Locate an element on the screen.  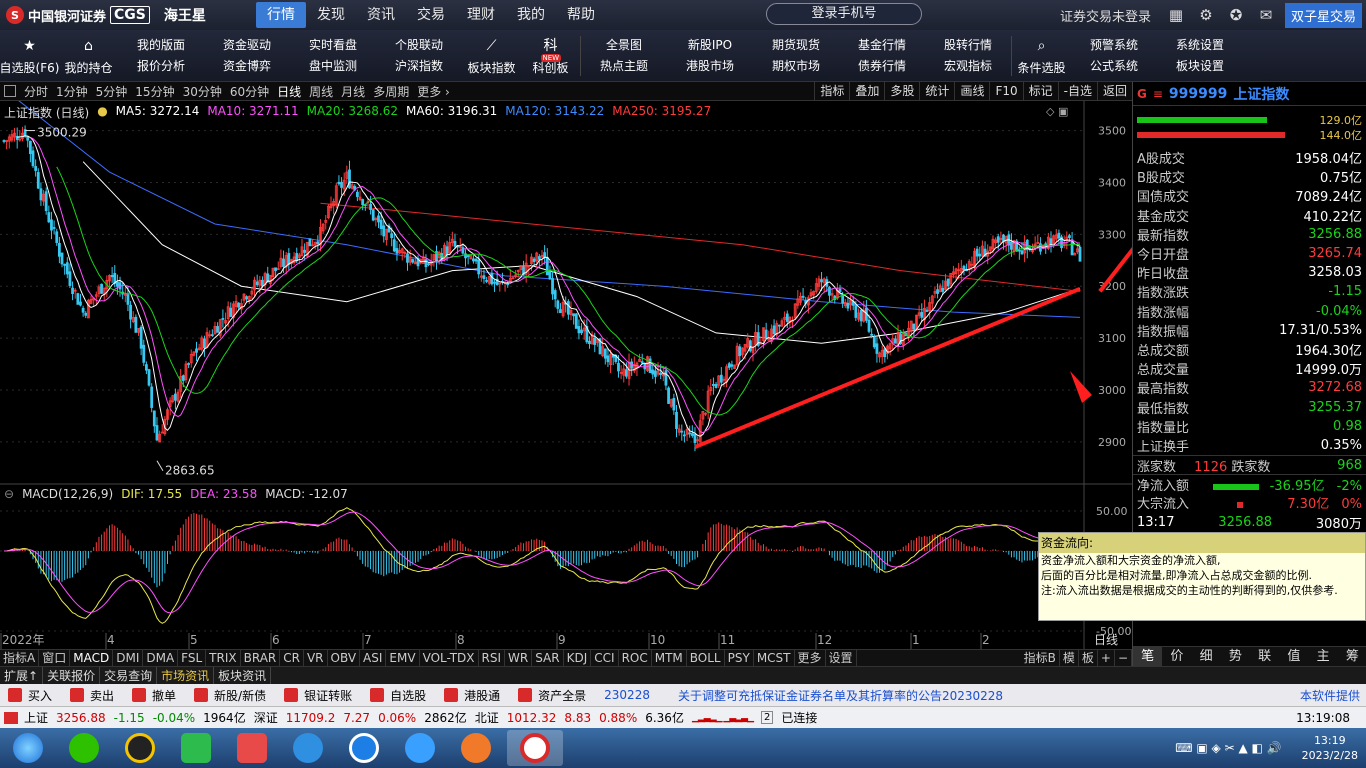
gear-icon: ⚙ is located at coordinates (1206, 15).